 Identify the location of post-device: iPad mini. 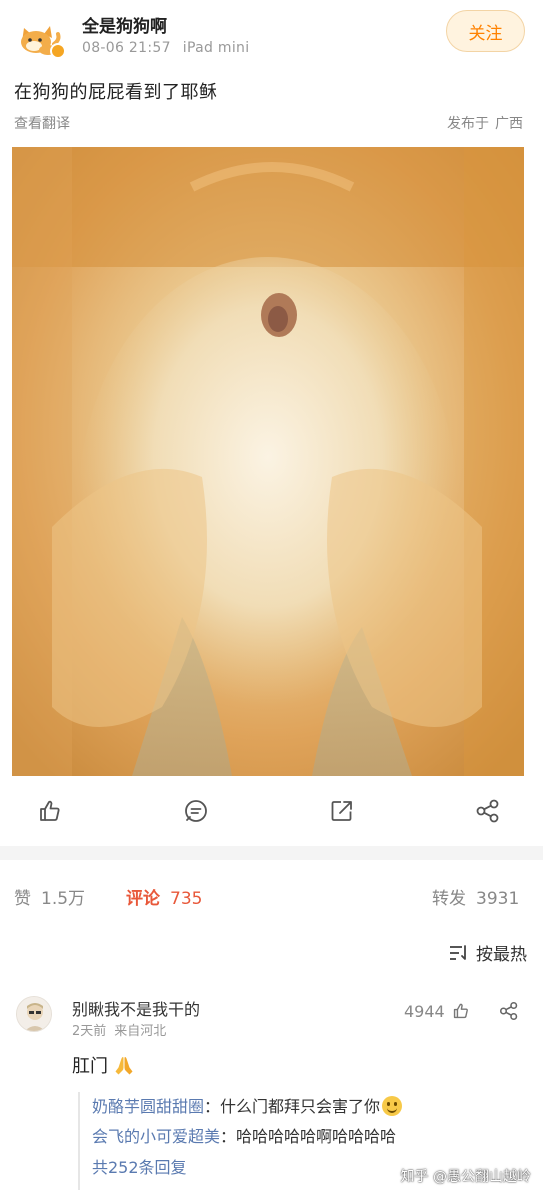
(216, 48).